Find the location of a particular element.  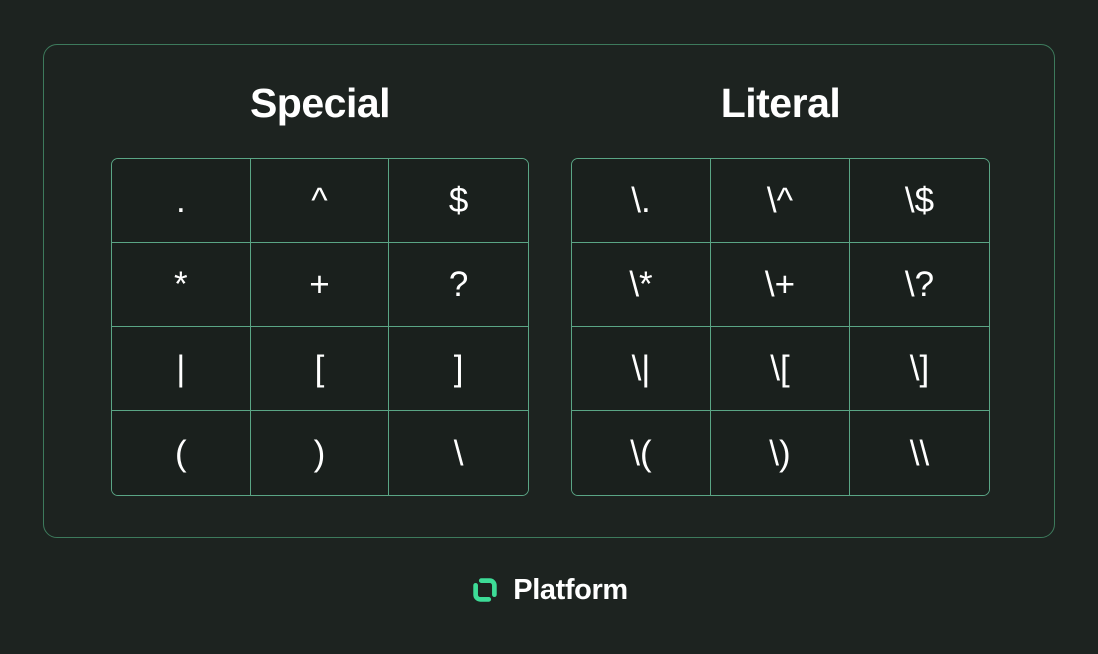

table-cell: \( is located at coordinates (641, 453).